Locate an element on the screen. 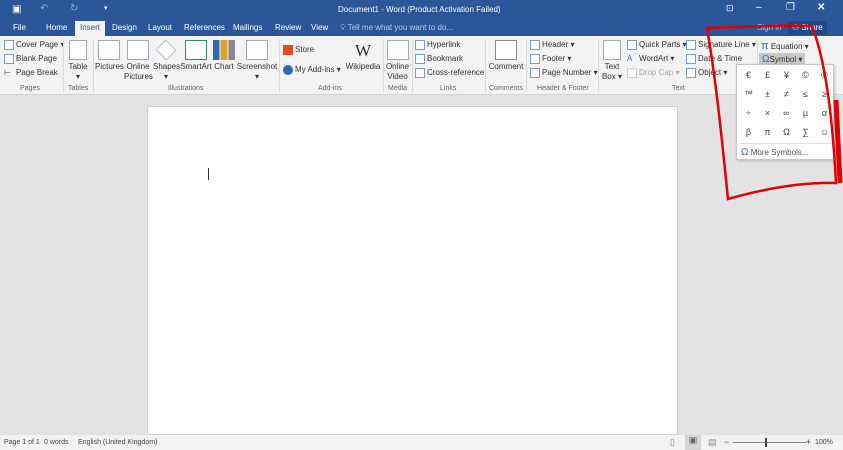  print-layout-icon: ▣ is located at coordinates (693, 442).